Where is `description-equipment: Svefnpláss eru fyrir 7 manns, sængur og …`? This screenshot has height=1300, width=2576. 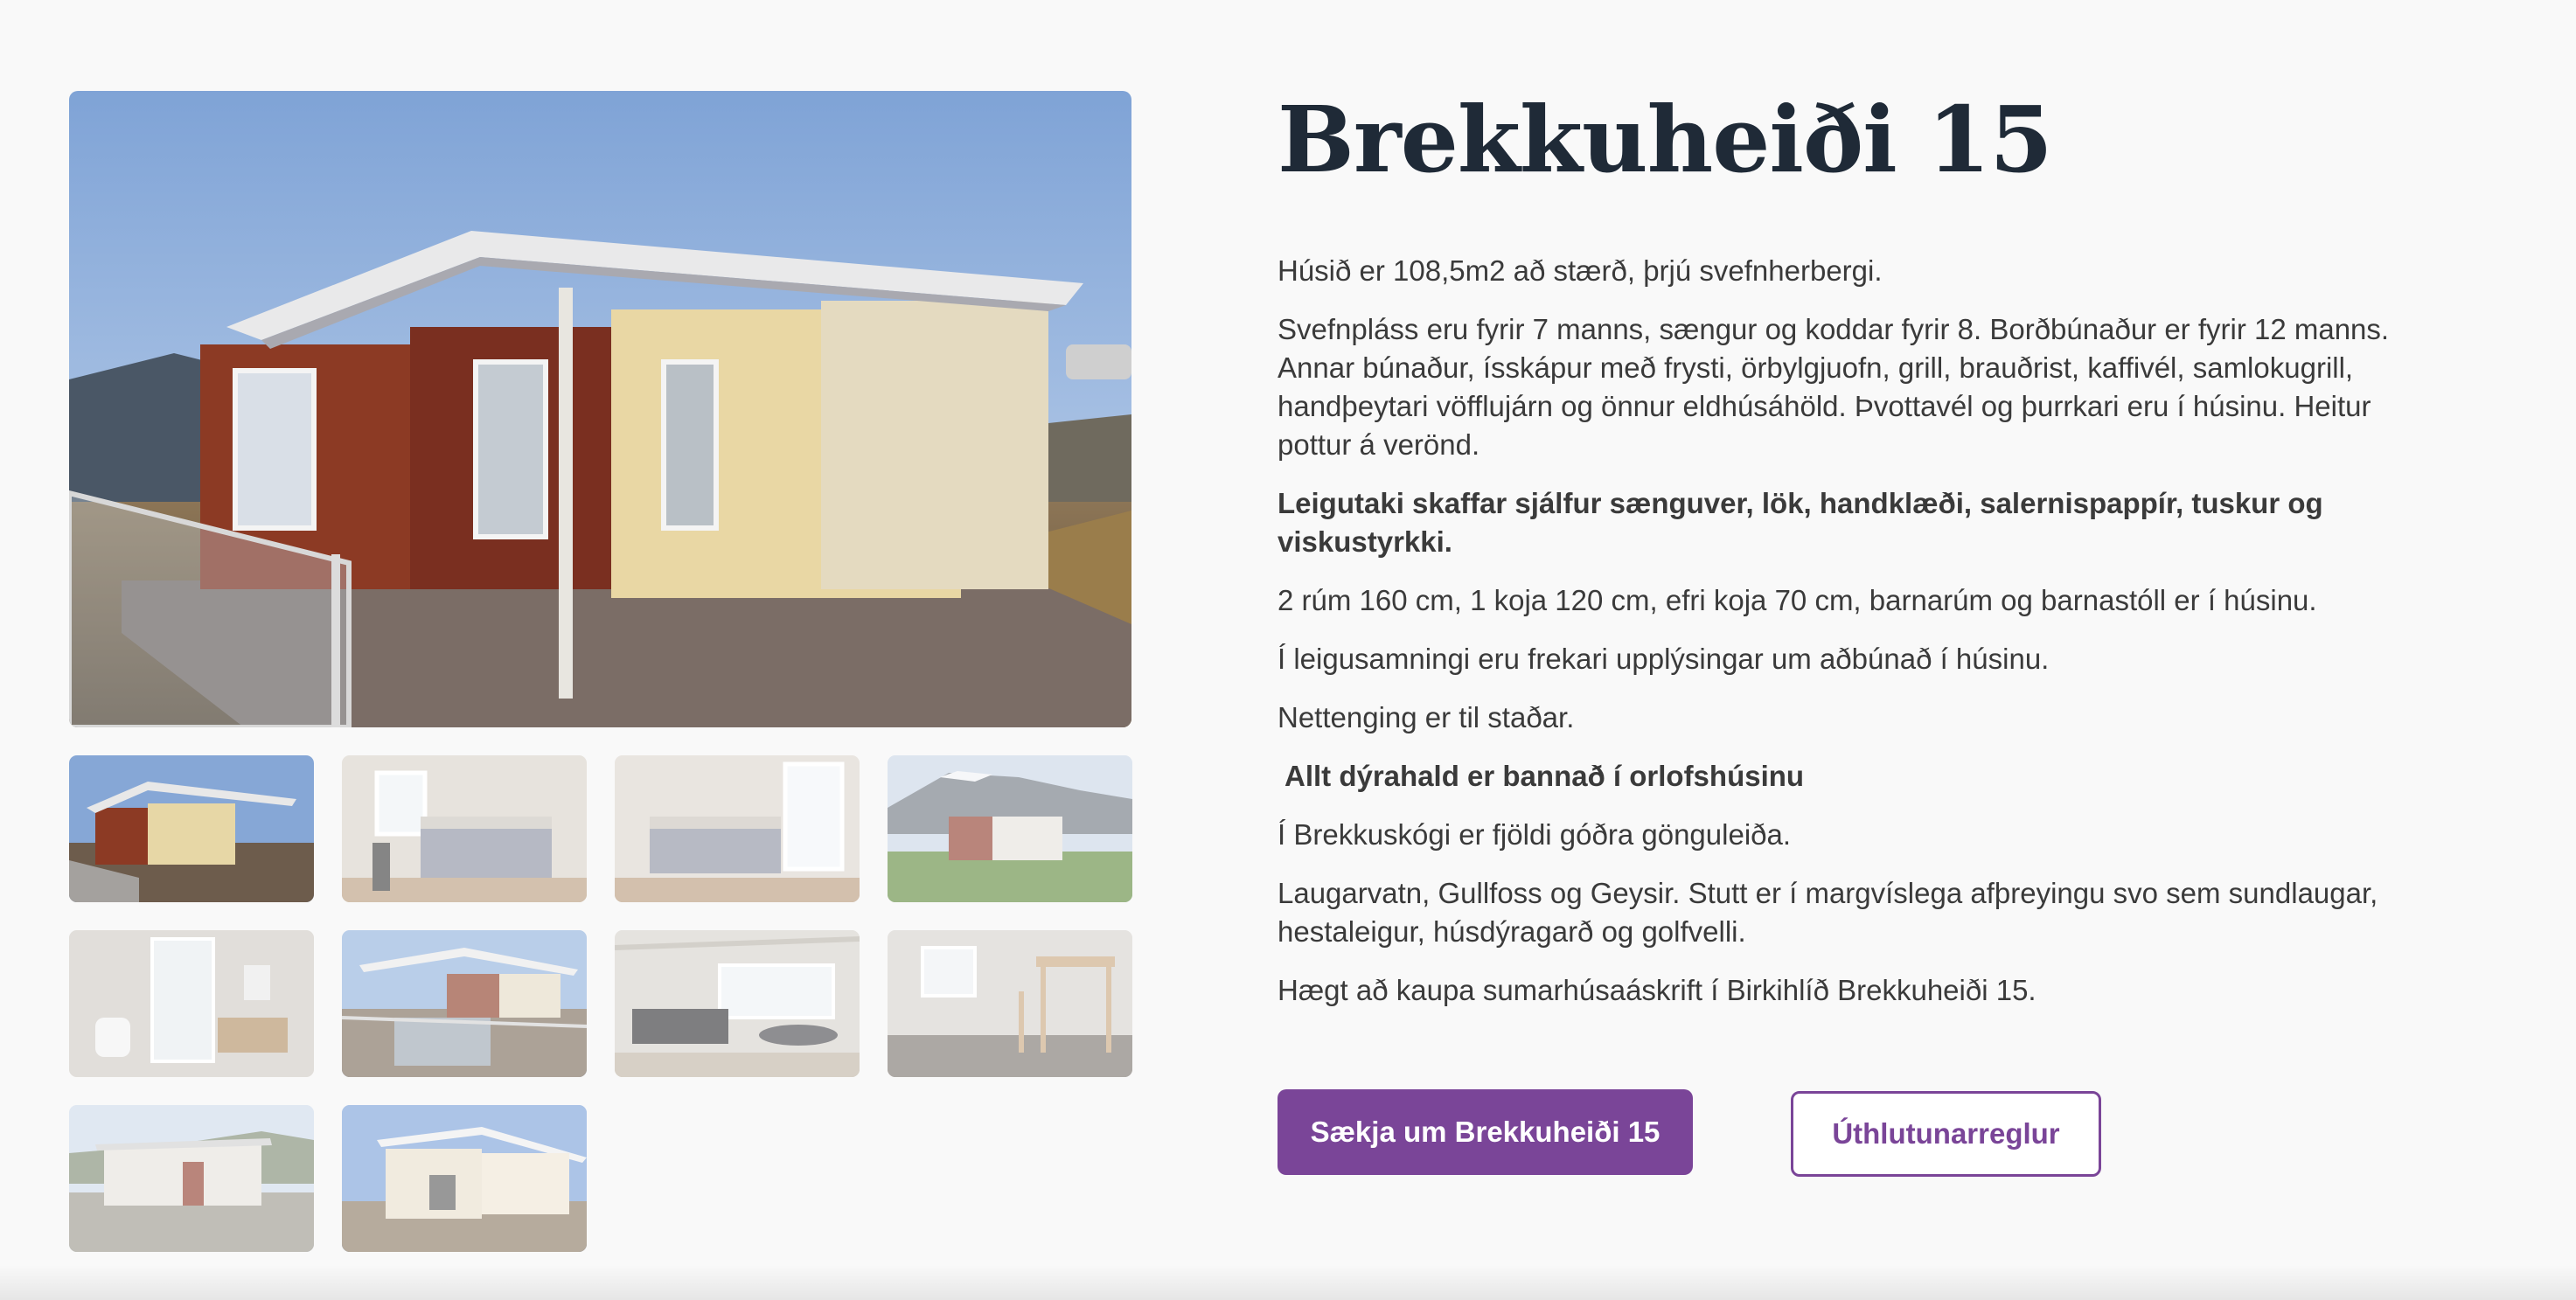
description-equipment: Svefnpláss eru fyrir 7 manns, sængur og … is located at coordinates (1834, 387).